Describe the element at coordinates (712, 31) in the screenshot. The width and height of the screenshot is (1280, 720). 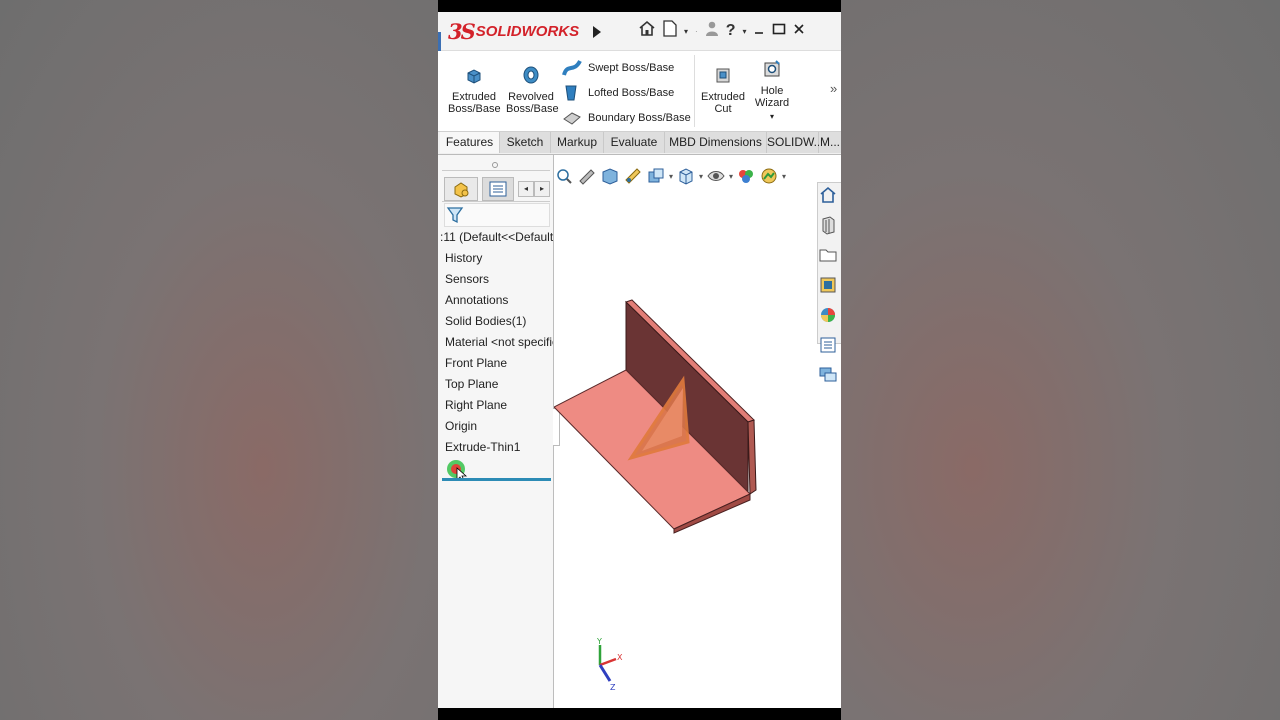
I see `user-icon` at that location.